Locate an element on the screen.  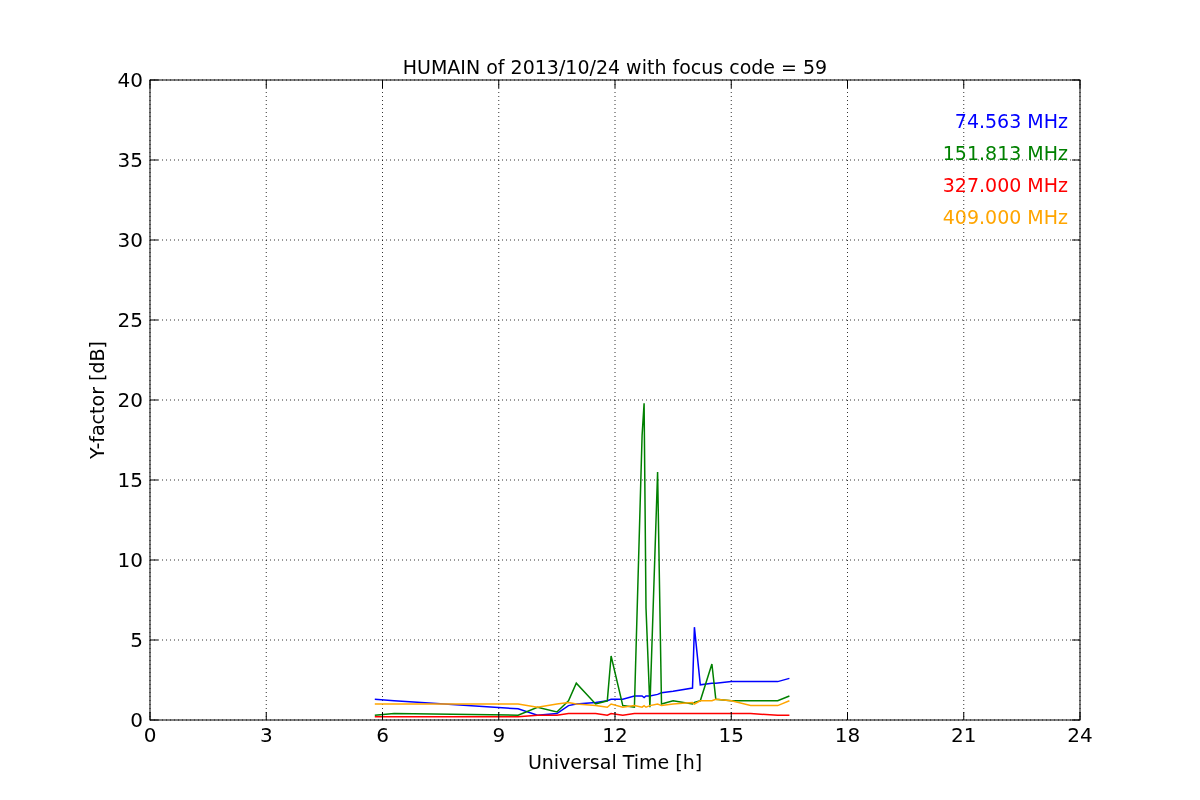
y-tick-label: 0 is located at coordinates (136, 720).